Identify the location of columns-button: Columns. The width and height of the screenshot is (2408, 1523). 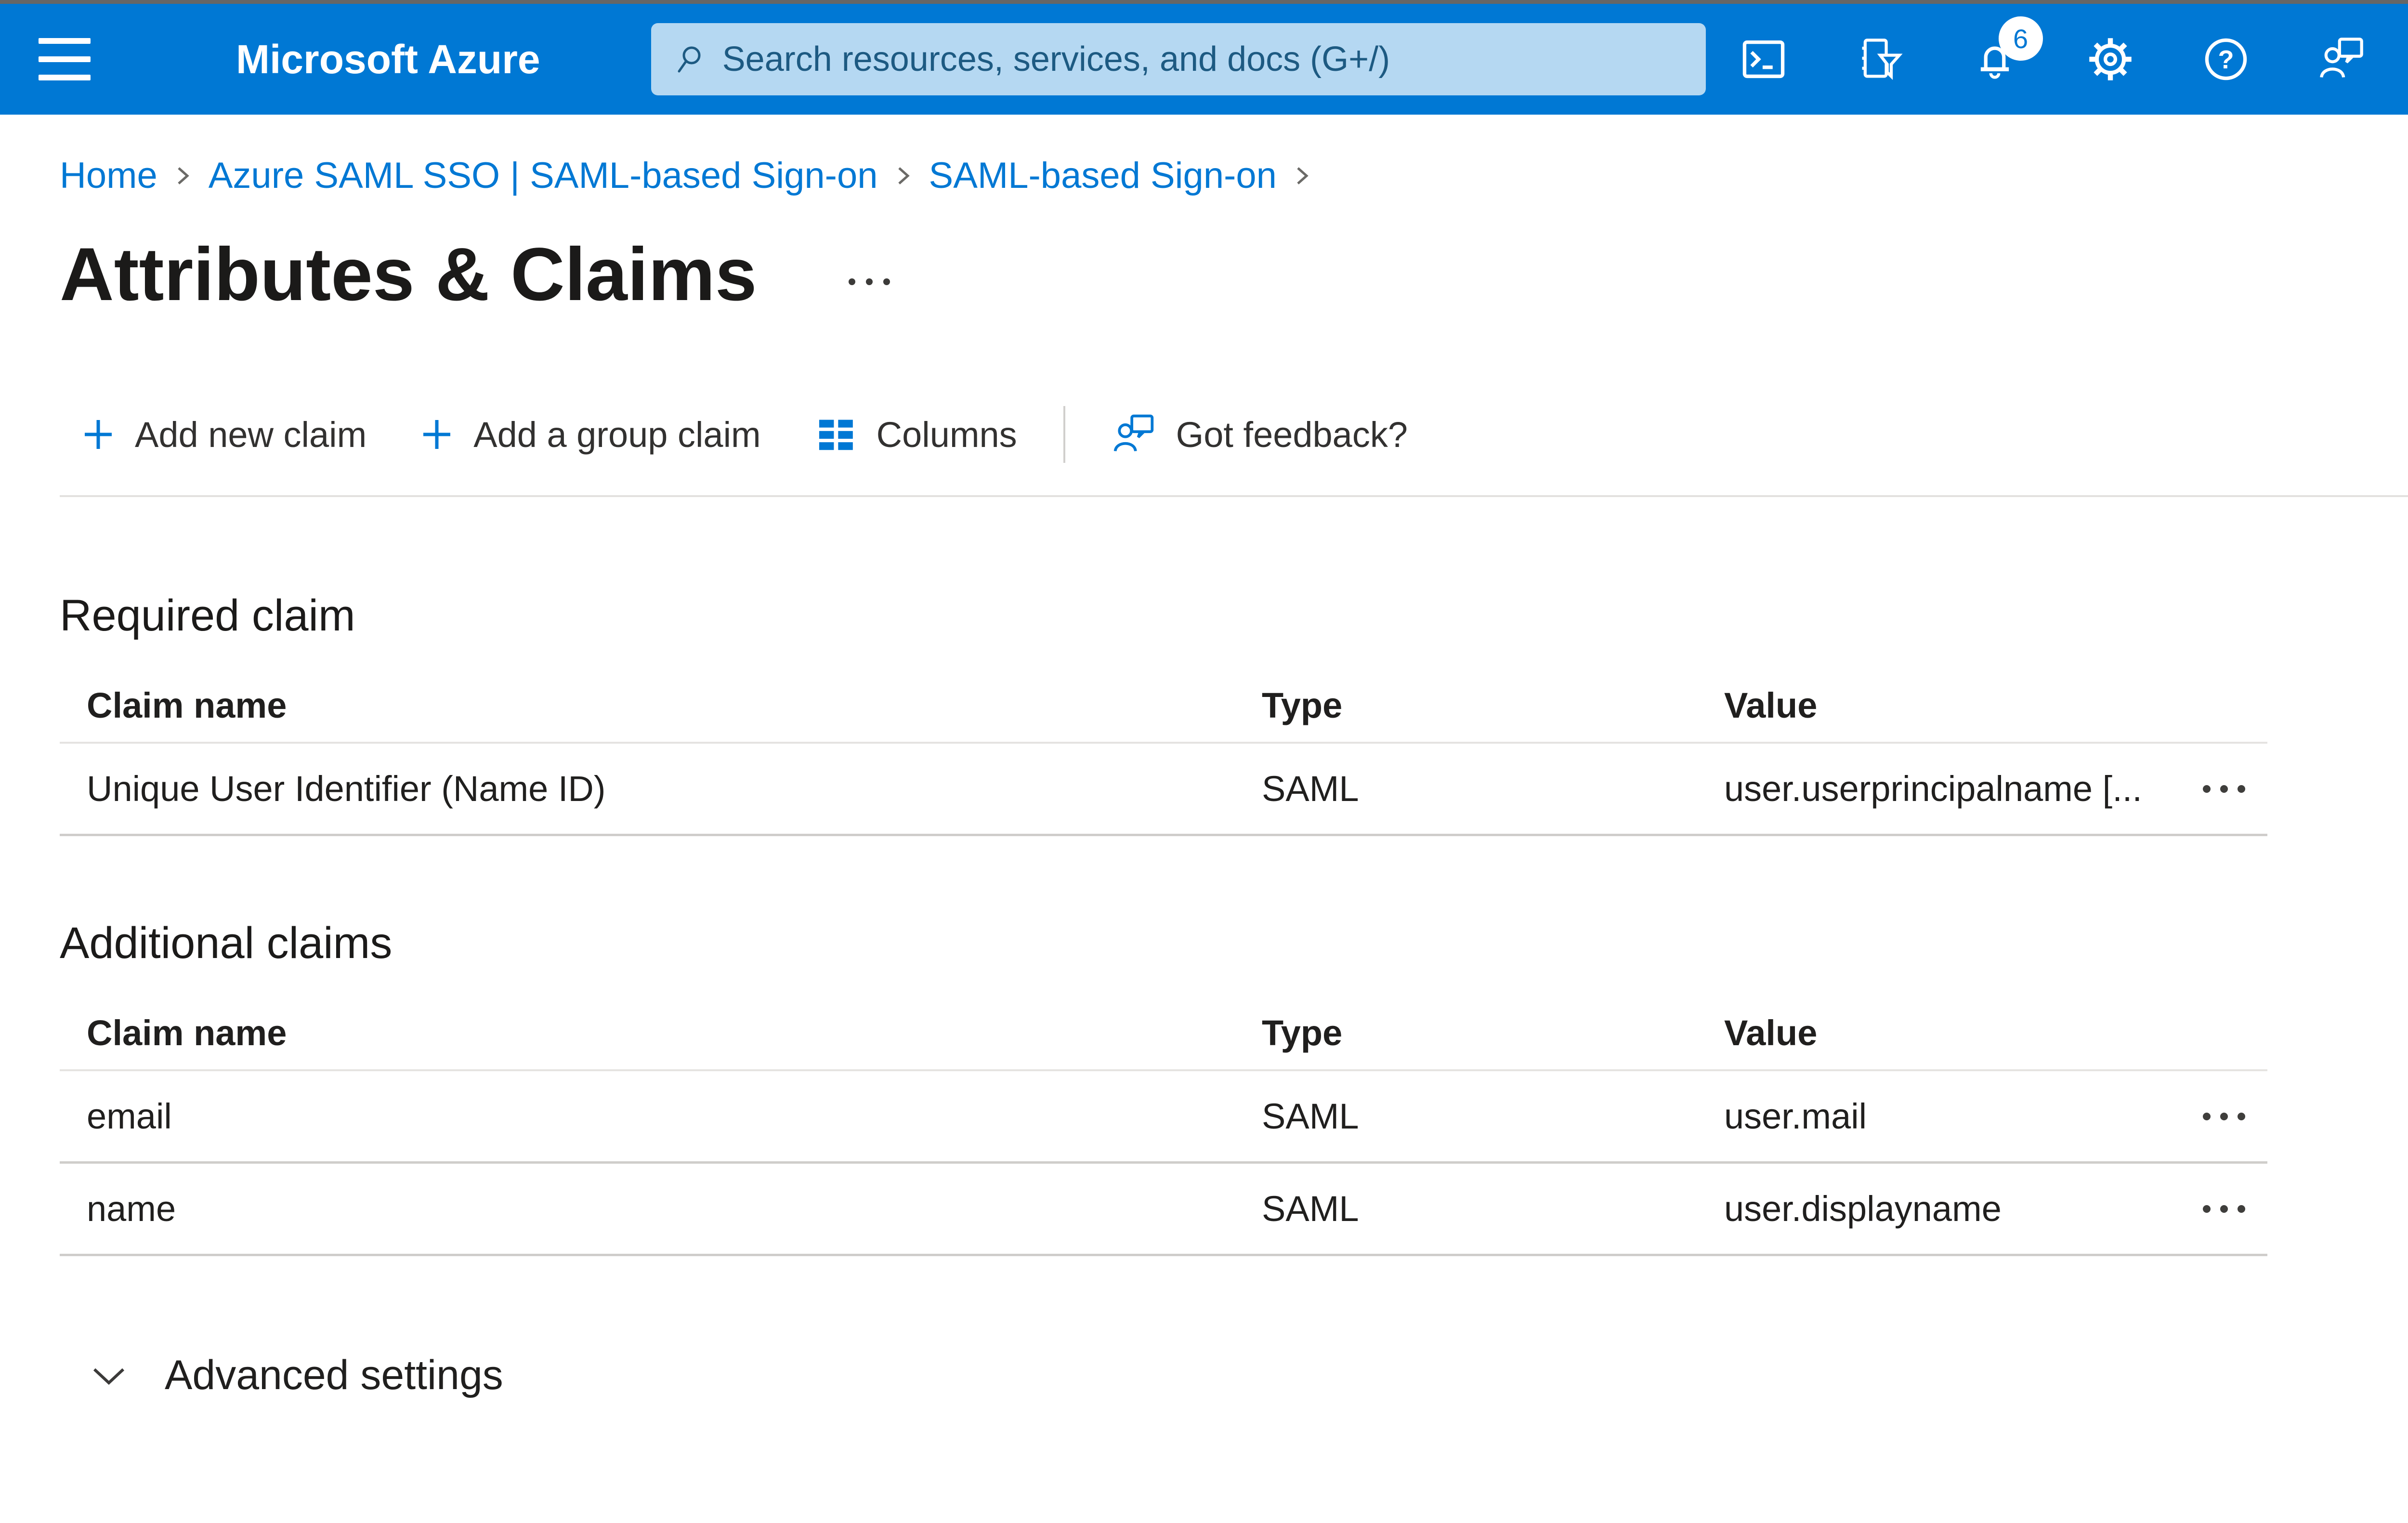
(916, 434).